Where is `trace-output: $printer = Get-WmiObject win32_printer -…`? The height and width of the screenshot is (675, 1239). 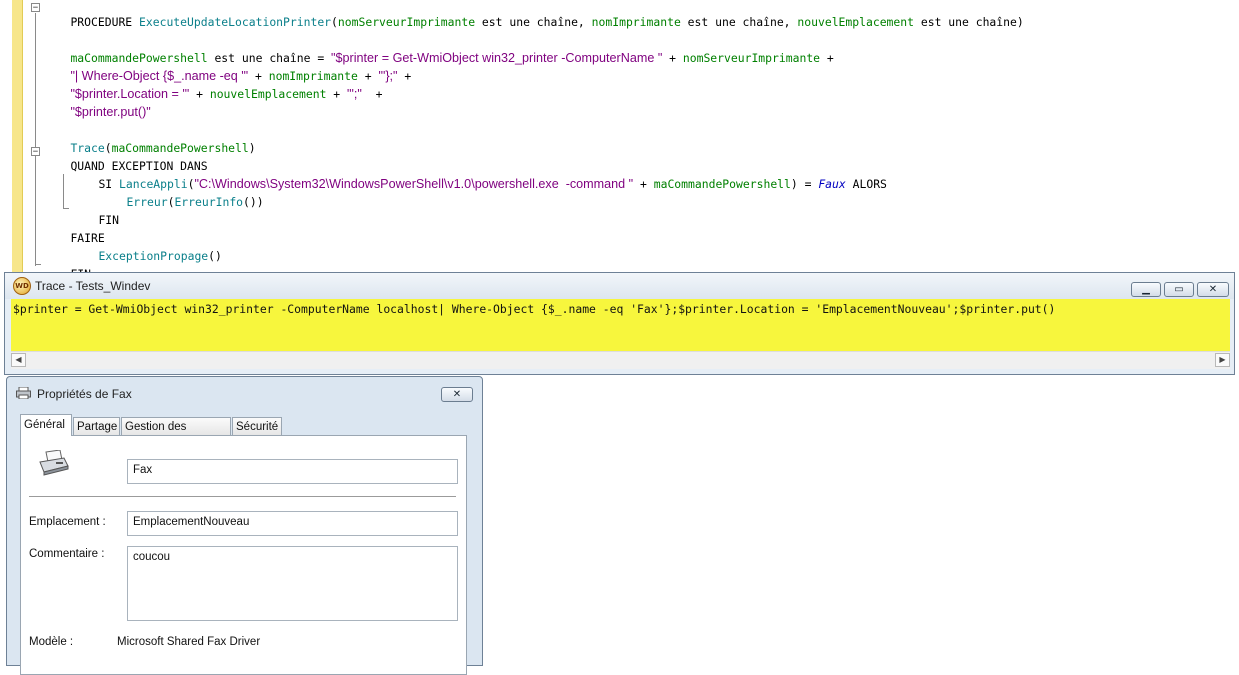
trace-output: $printer = Get-WmiObject win32_printer -… is located at coordinates (620, 326).